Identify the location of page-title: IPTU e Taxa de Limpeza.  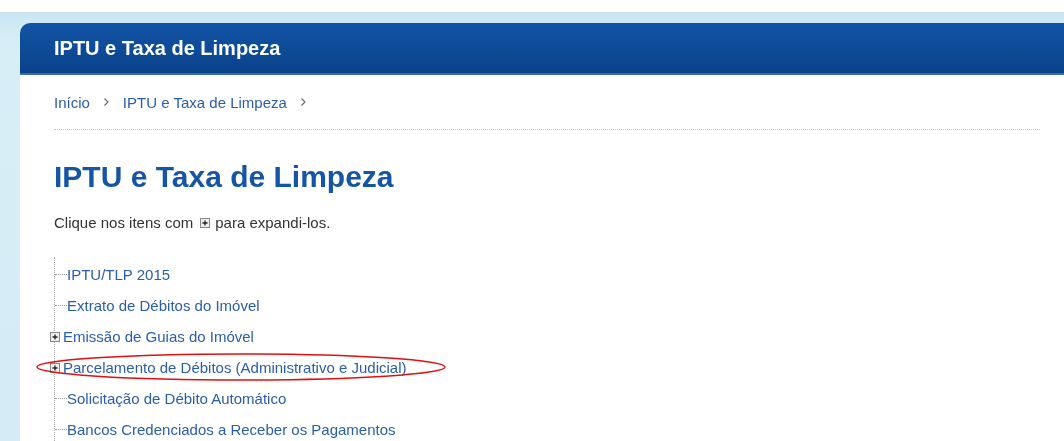
(224, 177).